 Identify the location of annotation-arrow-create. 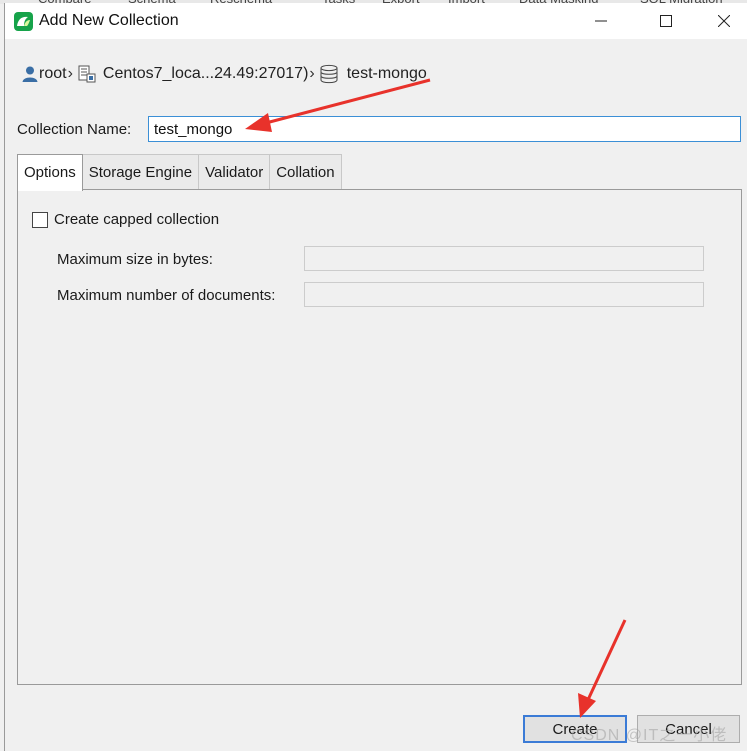
(602, 668).